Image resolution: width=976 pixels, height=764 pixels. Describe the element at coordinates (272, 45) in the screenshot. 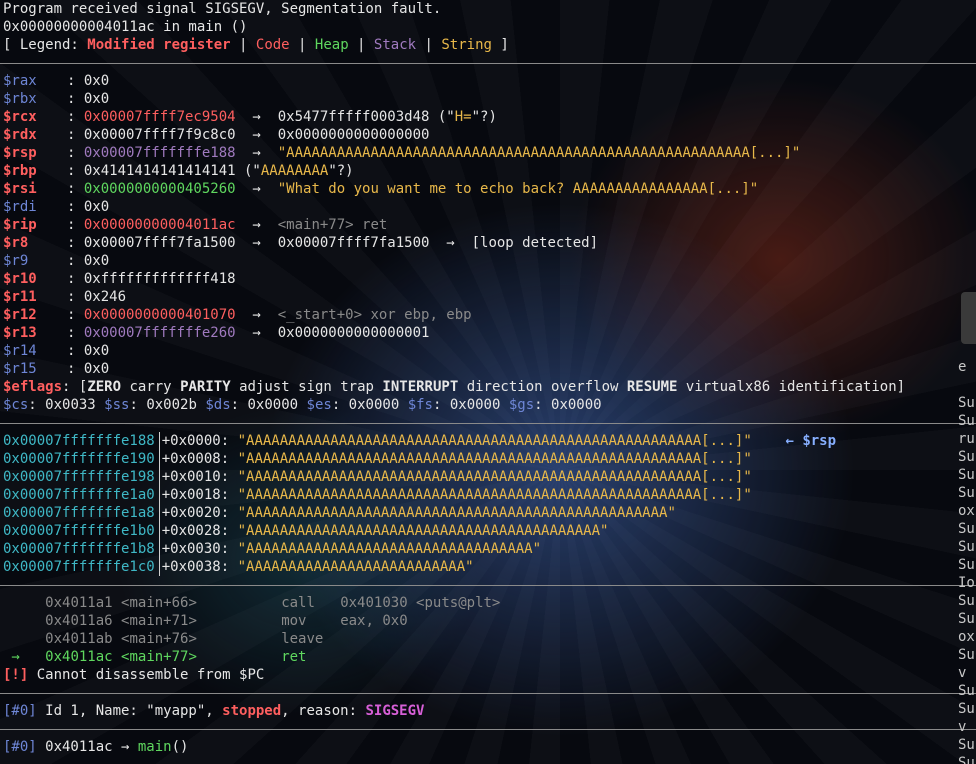

I see `legend-code: Code` at that location.